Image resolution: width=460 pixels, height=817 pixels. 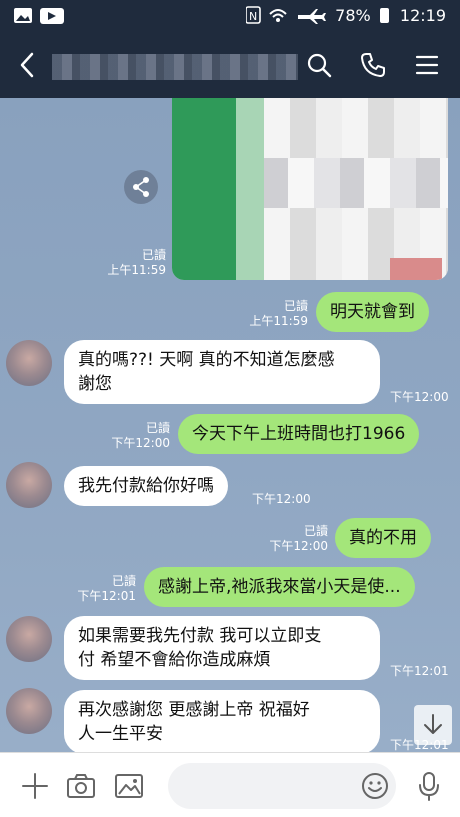 What do you see at coordinates (384, 15) in the screenshot?
I see `battery-icon` at bounding box center [384, 15].